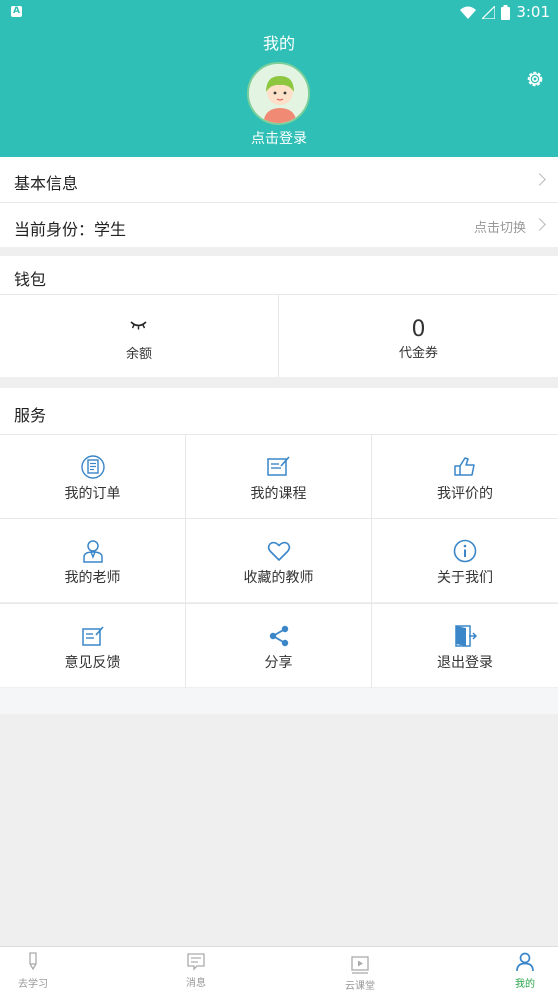 This screenshot has height=992, width=558. I want to click on eye-closed-icon, so click(138, 325).